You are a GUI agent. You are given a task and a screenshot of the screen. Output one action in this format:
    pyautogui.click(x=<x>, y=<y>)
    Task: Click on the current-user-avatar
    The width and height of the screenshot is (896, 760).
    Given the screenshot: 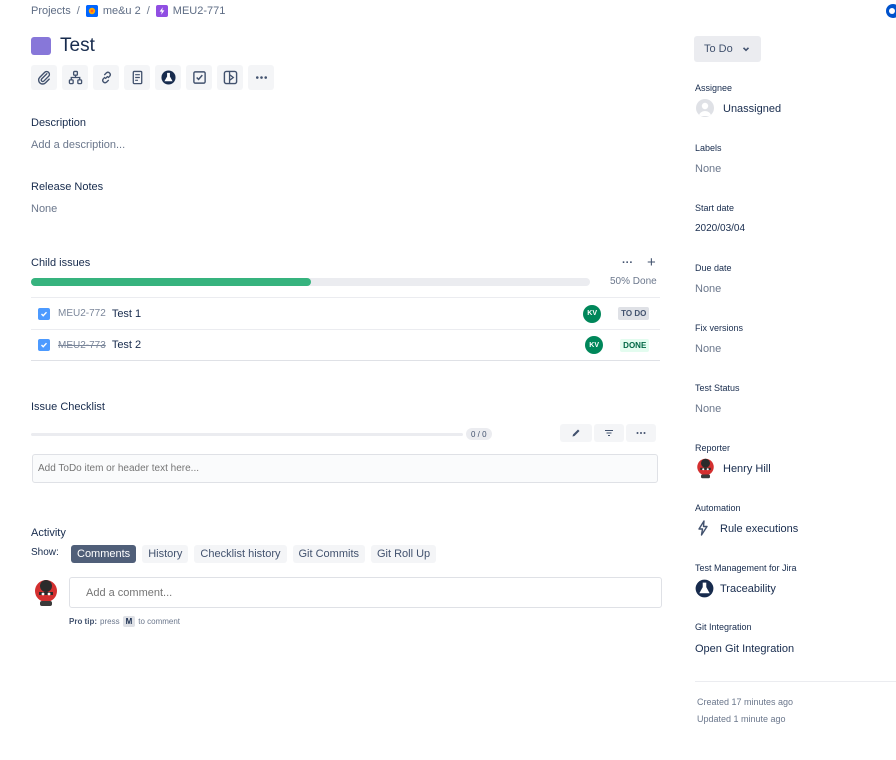 What is the action you would take?
    pyautogui.click(x=46, y=595)
    